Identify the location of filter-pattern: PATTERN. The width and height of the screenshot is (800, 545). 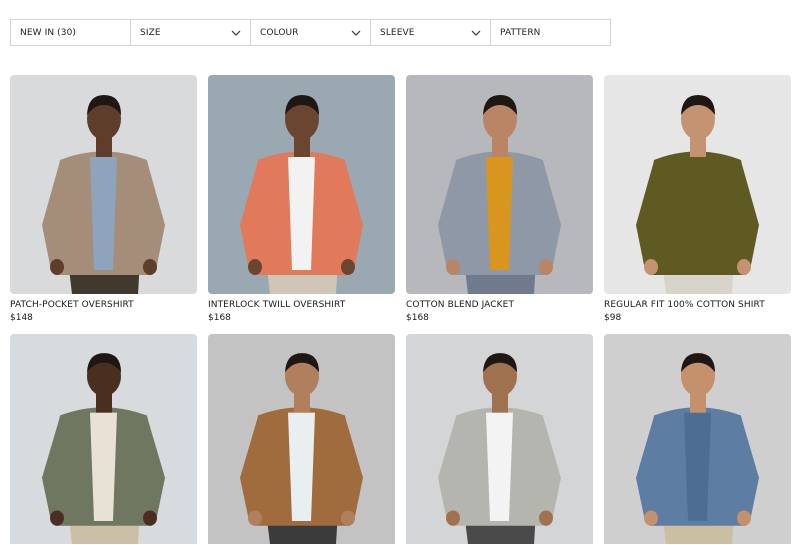
(550, 32).